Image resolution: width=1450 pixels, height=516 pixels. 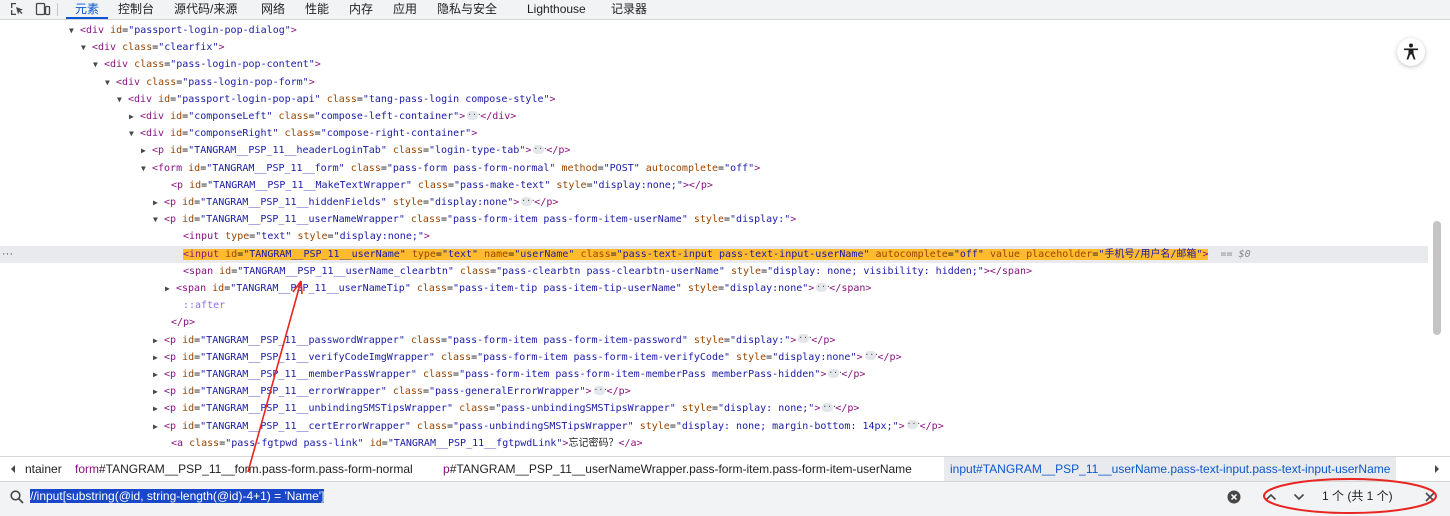 I want to click on dom-node: </p>, so click(x=714, y=322).